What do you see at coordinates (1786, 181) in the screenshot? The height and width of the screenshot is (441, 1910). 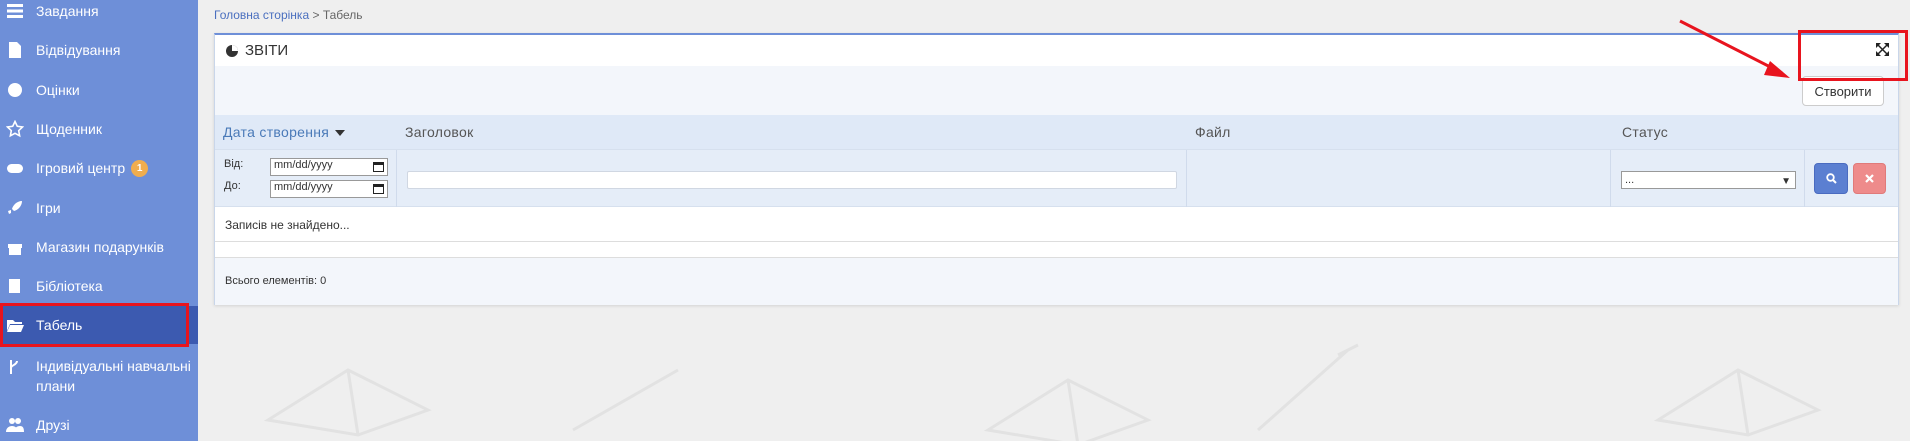 I see `chevron-down-icon: ▼` at bounding box center [1786, 181].